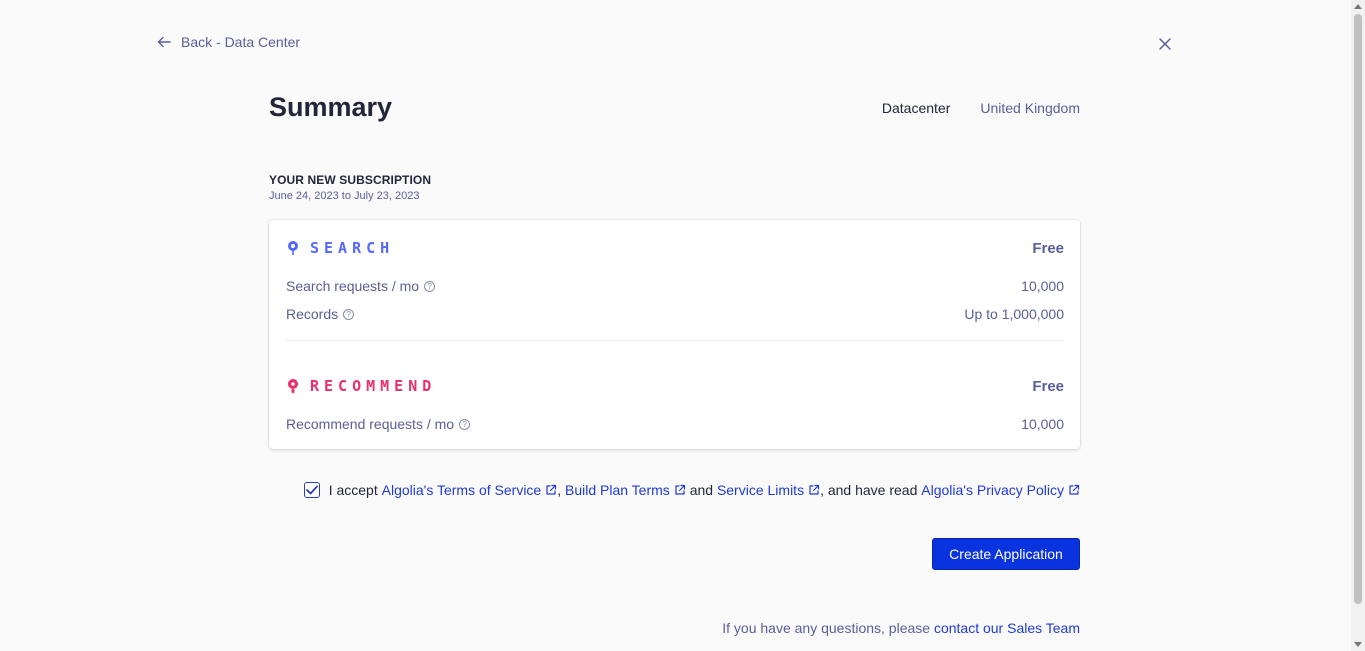 This screenshot has width=1365, height=651. Describe the element at coordinates (869, 490) in the screenshot. I see `terms-read: , and have read` at that location.